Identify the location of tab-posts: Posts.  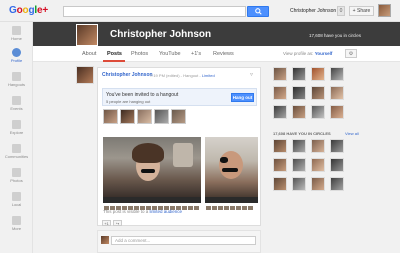
(114, 54).